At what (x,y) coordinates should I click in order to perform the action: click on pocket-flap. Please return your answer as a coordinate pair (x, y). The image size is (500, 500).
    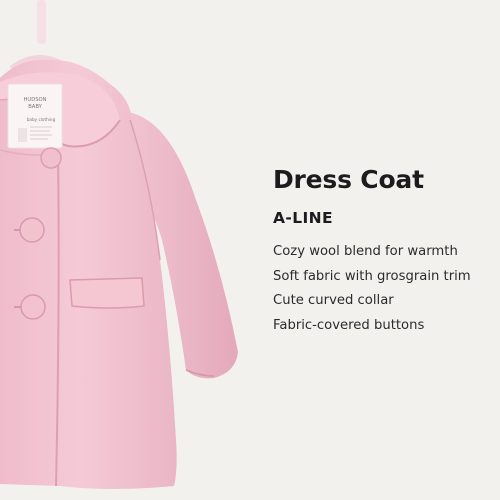
    Looking at the image, I should click on (107, 293).